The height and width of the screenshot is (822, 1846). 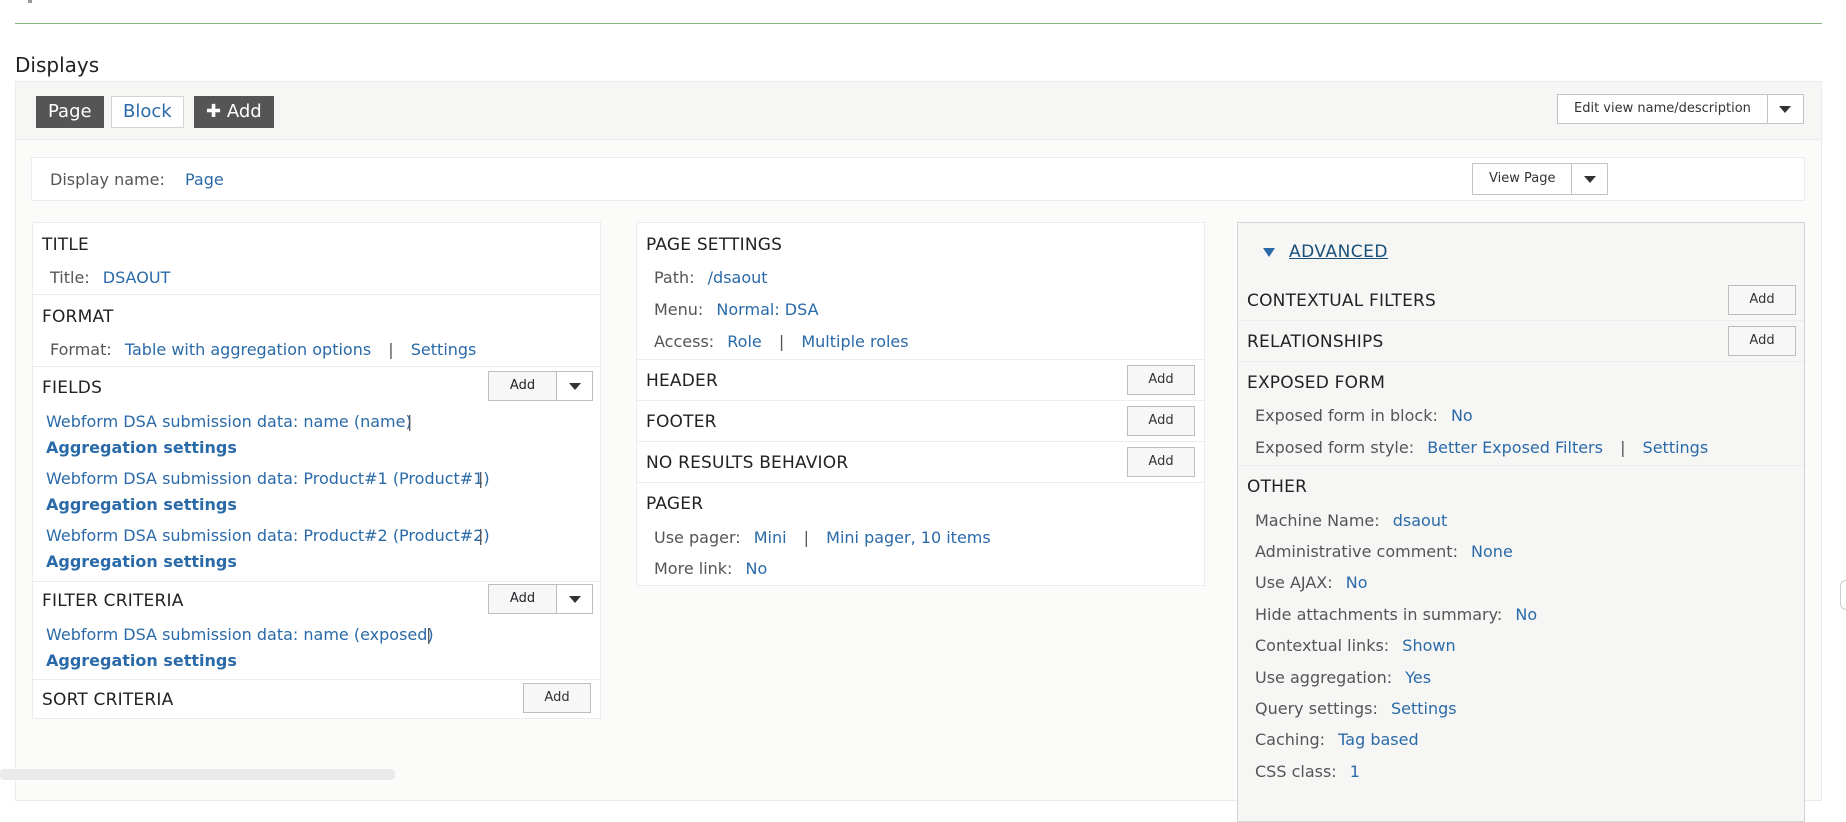 I want to click on exposed-style-link: Better Exposed Filters, so click(x=1515, y=447).